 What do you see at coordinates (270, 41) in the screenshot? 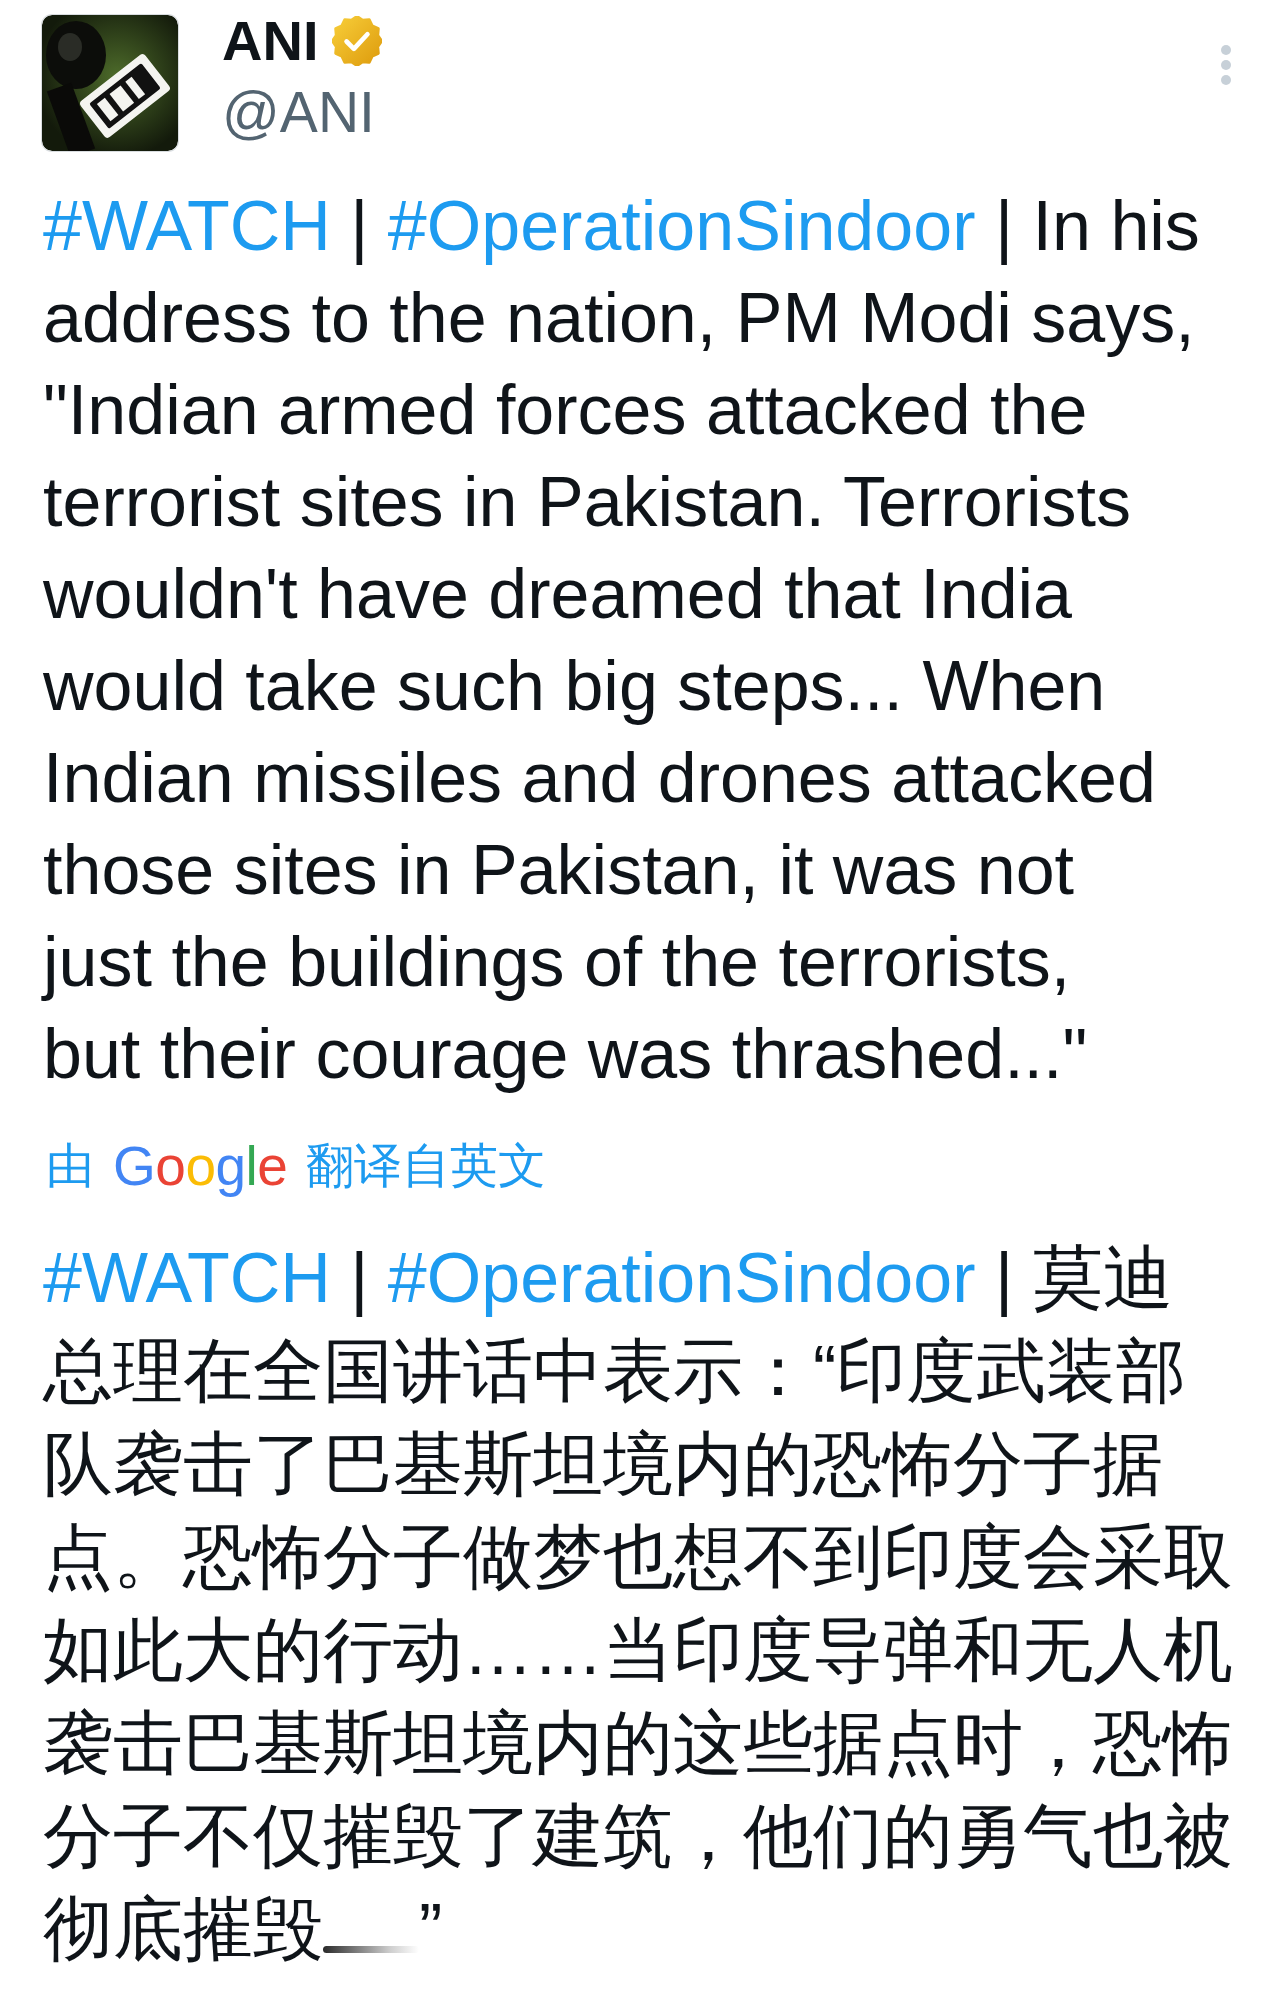
I see `display-name: ANI` at bounding box center [270, 41].